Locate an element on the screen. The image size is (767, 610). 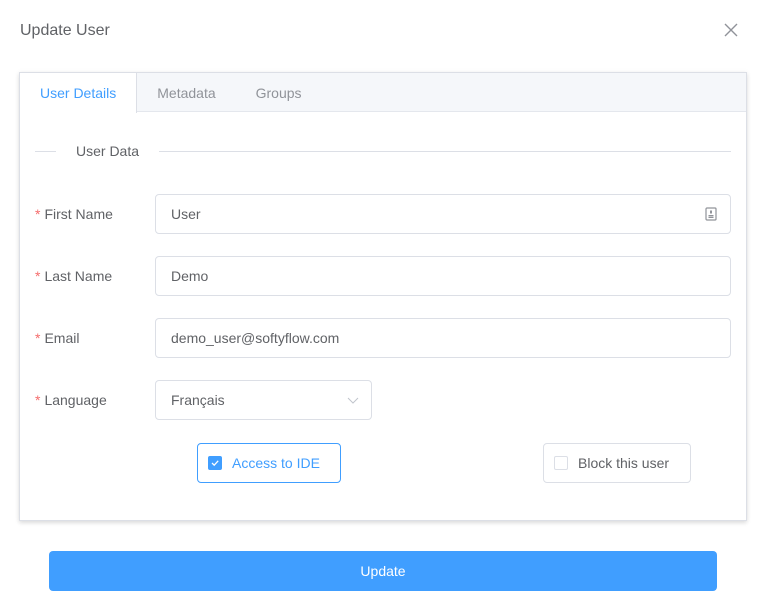
update-button: Update is located at coordinates (383, 571).